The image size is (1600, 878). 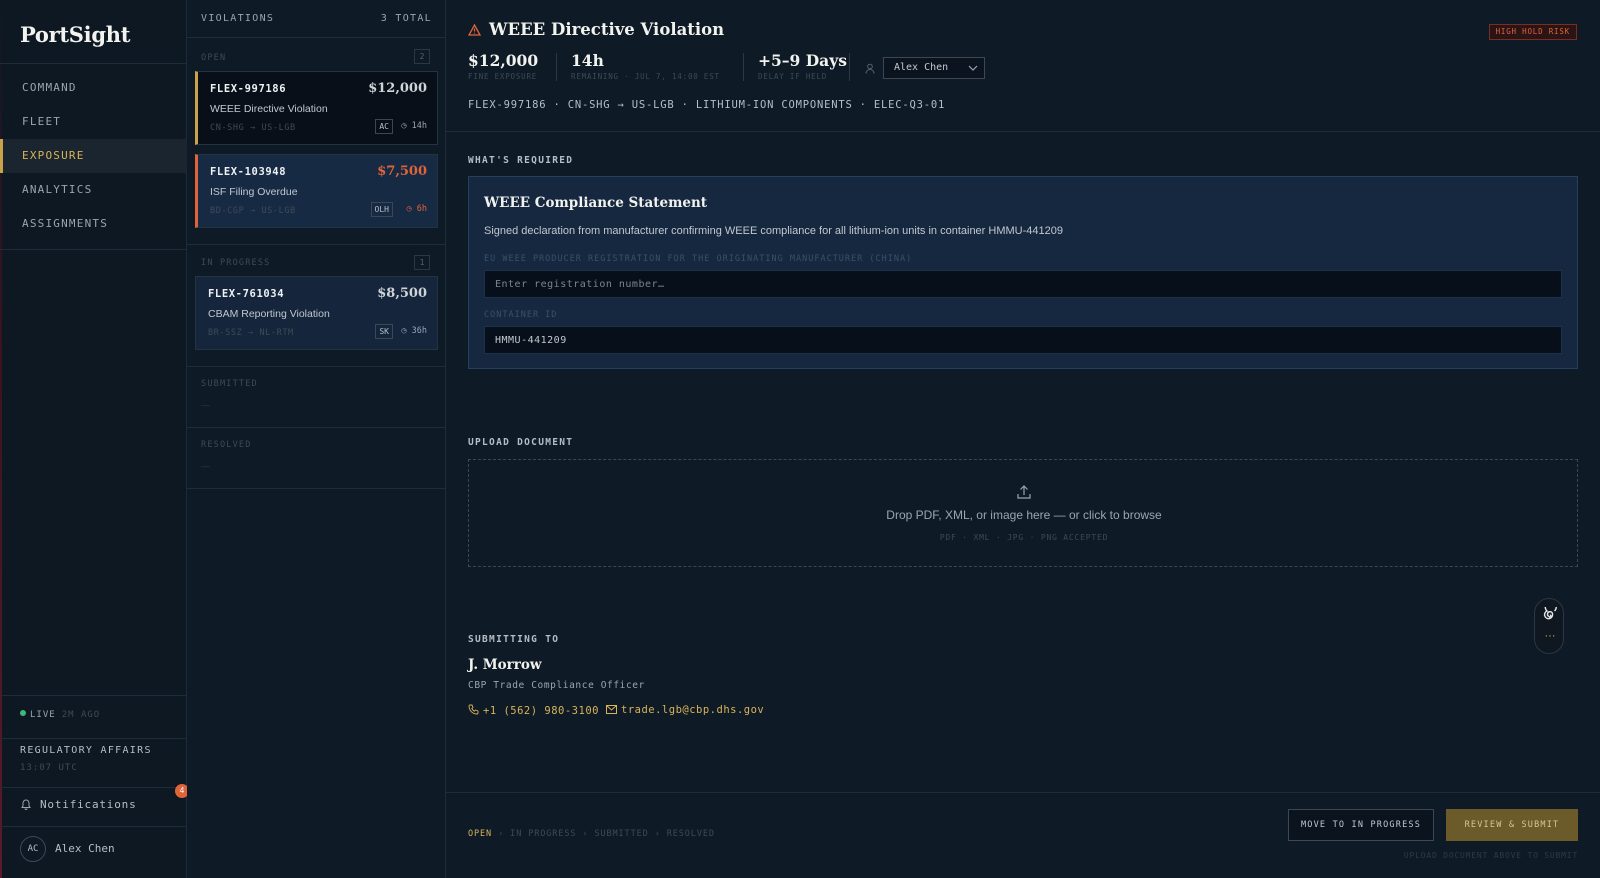 What do you see at coordinates (1024, 492) in the screenshot?
I see `upload-icon` at bounding box center [1024, 492].